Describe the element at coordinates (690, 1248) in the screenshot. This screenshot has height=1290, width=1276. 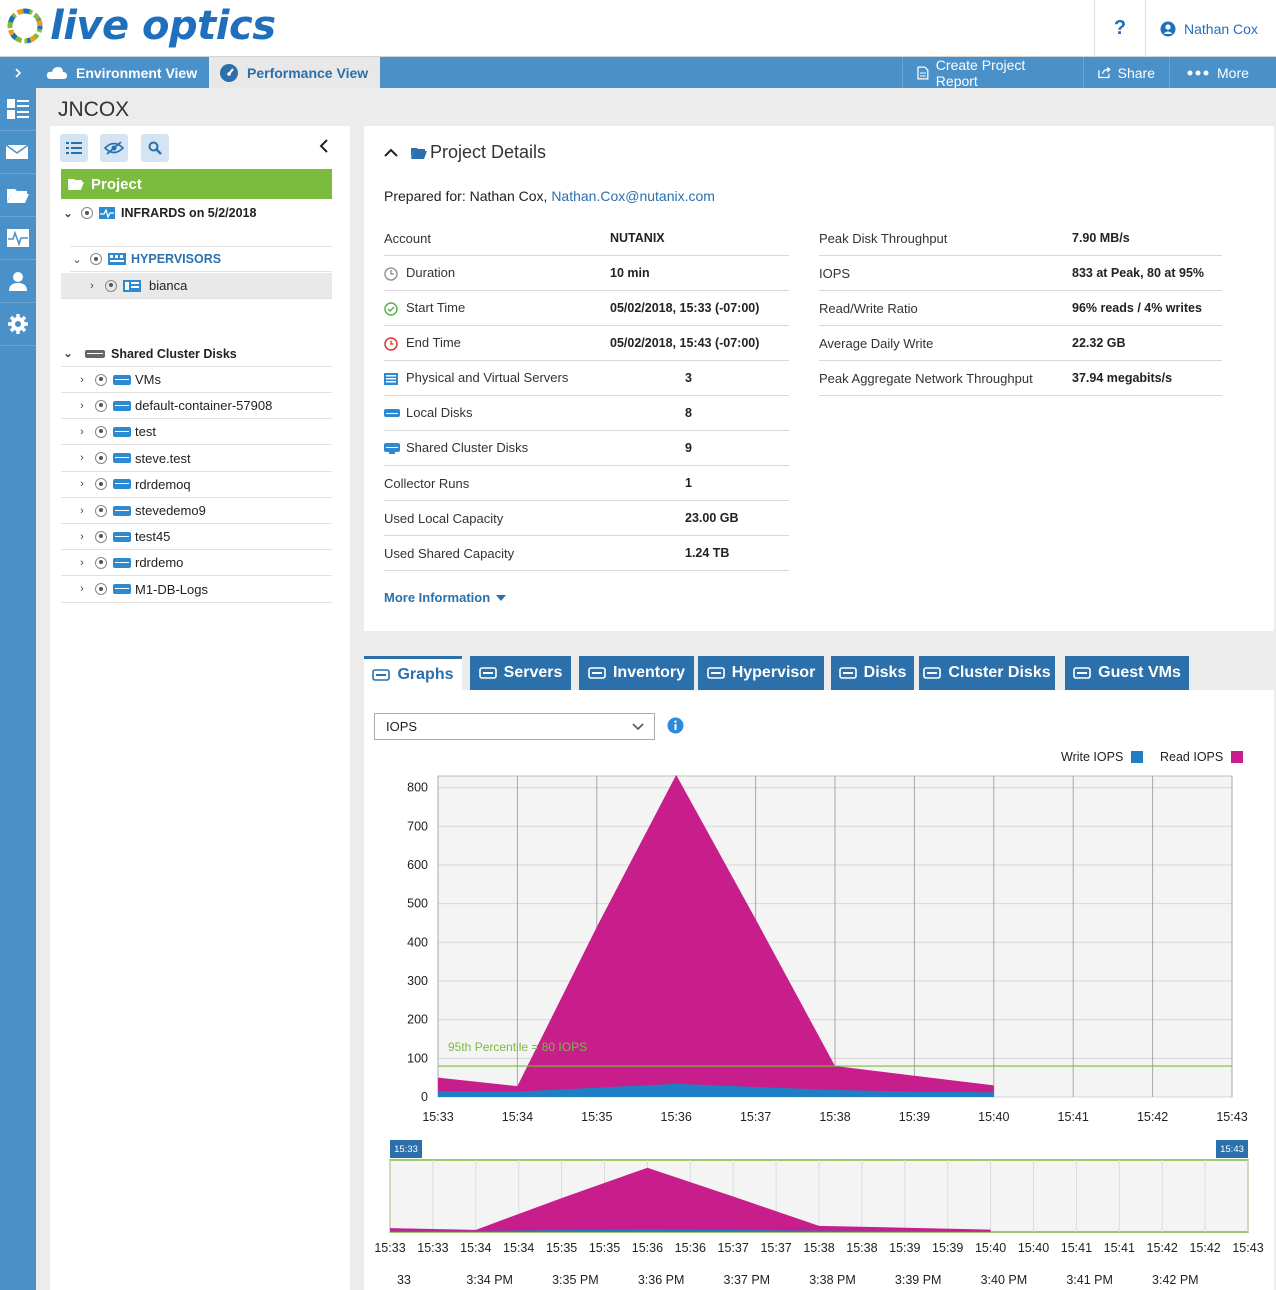
I see `navigator-tick-label: 15:36` at that location.